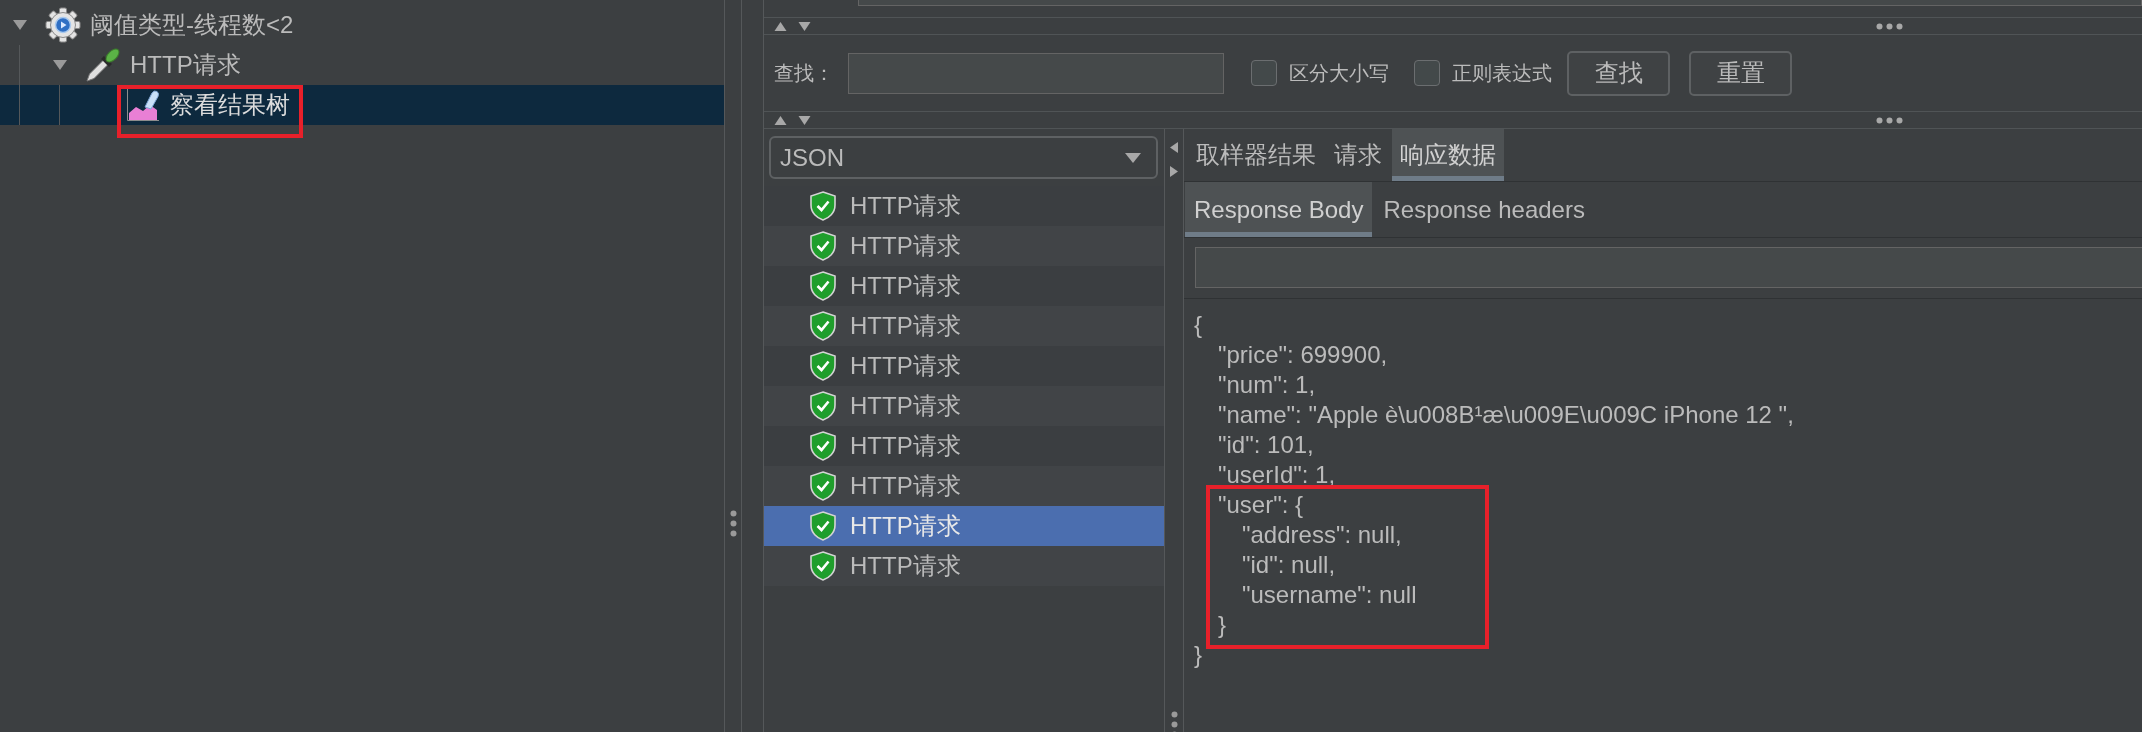  I want to click on checkbox-label: 区分大小写, so click(1339, 73).